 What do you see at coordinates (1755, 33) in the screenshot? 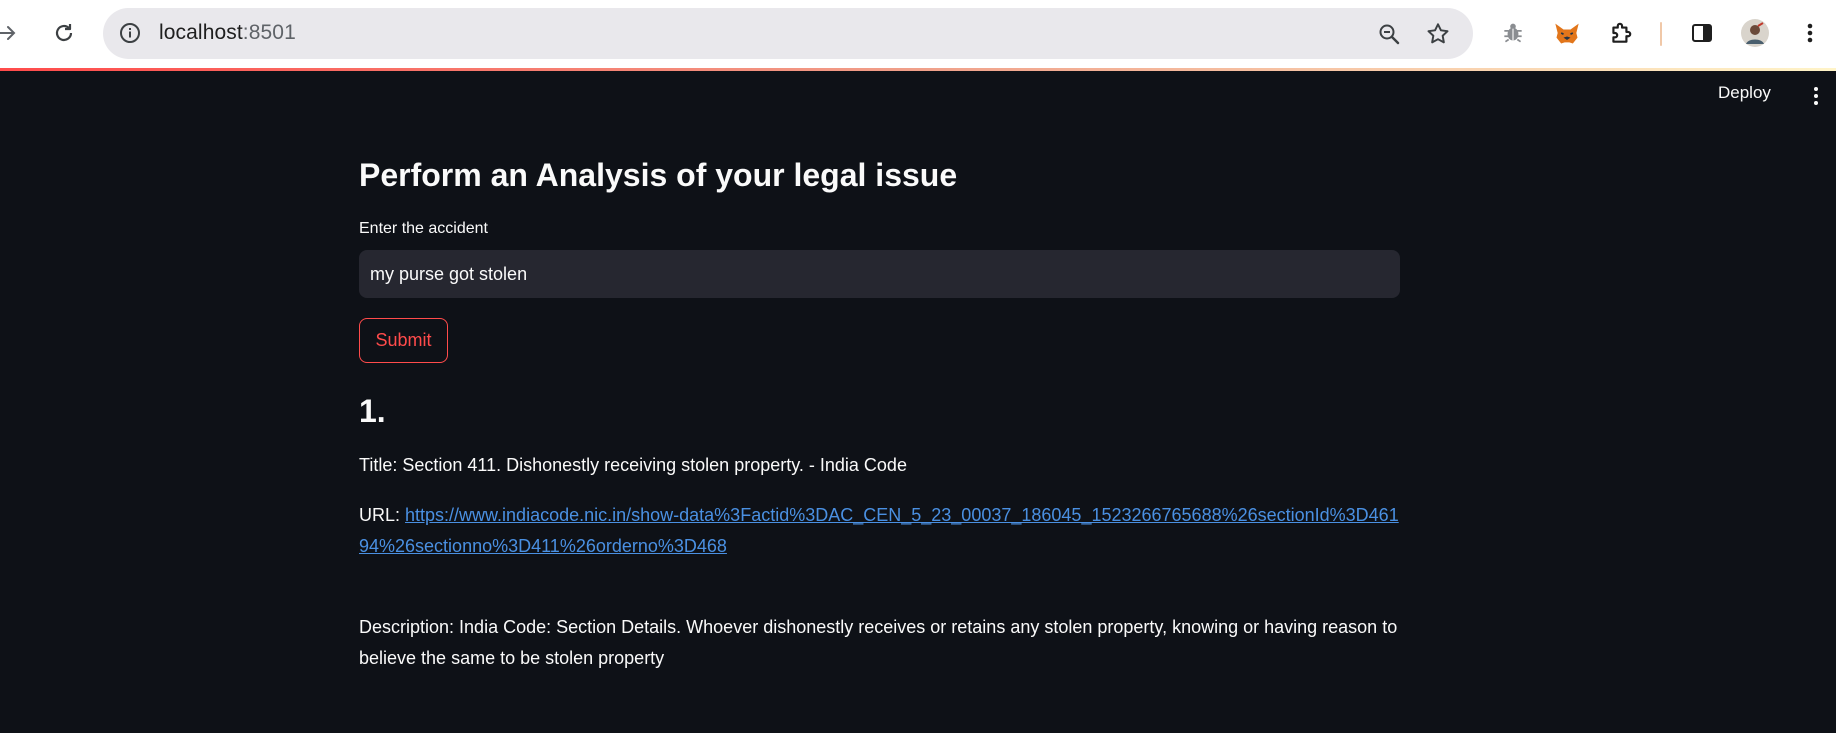
I see `profile-avatar` at bounding box center [1755, 33].